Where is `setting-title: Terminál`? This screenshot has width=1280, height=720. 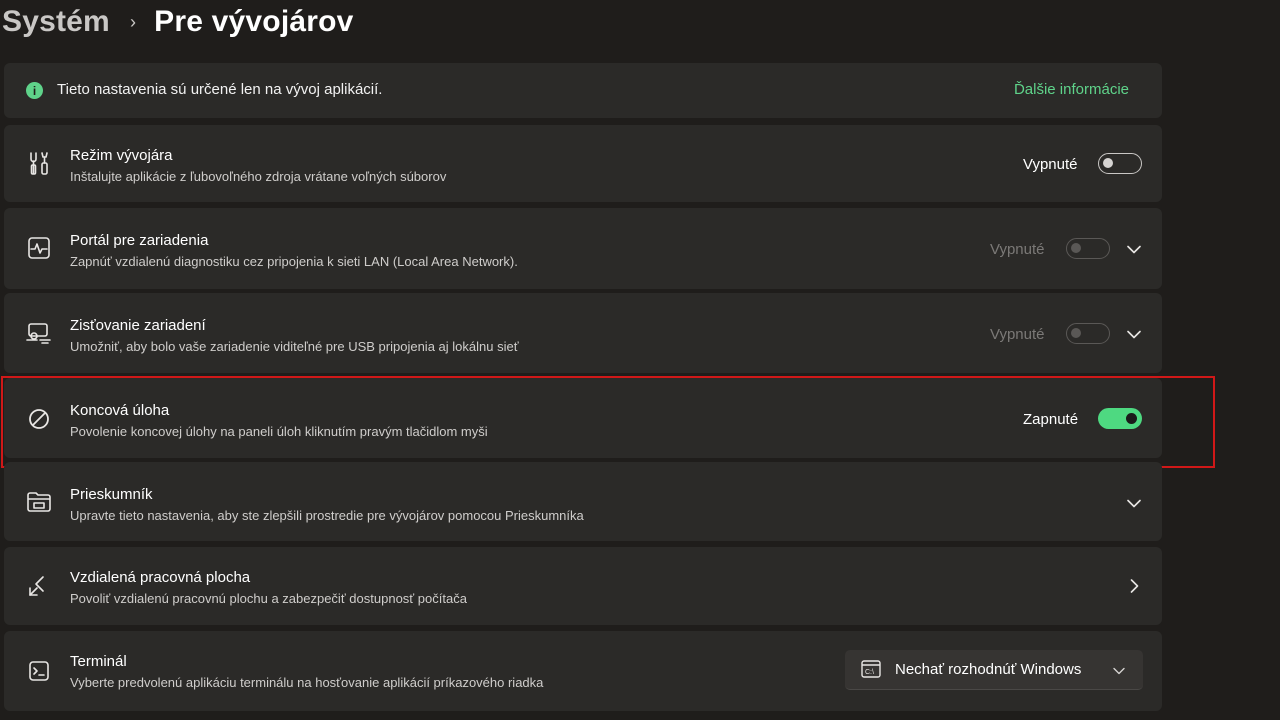
setting-title: Terminál is located at coordinates (98, 661).